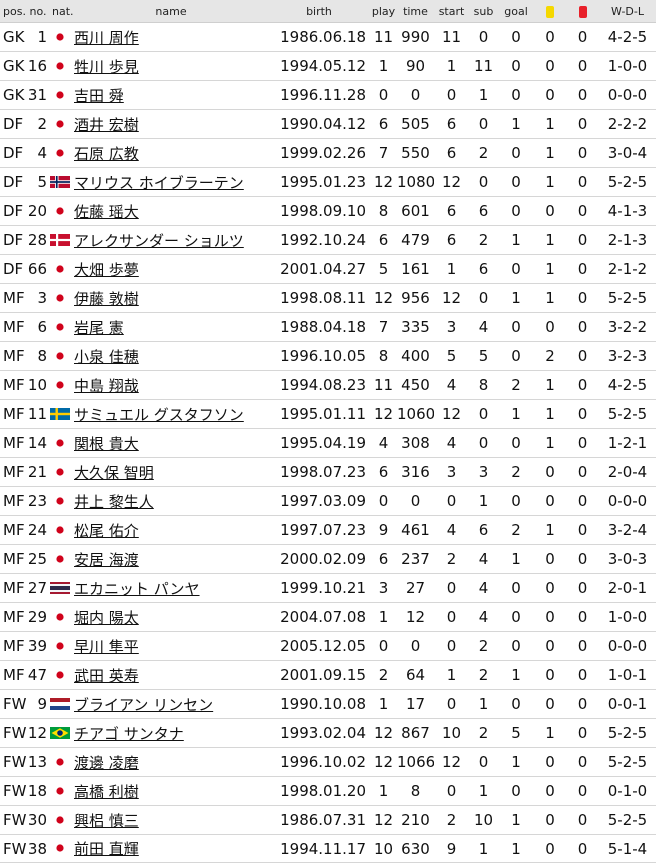 This screenshot has width=656, height=863. I want to click on player-name-link: 前田 直輝, so click(106, 849).